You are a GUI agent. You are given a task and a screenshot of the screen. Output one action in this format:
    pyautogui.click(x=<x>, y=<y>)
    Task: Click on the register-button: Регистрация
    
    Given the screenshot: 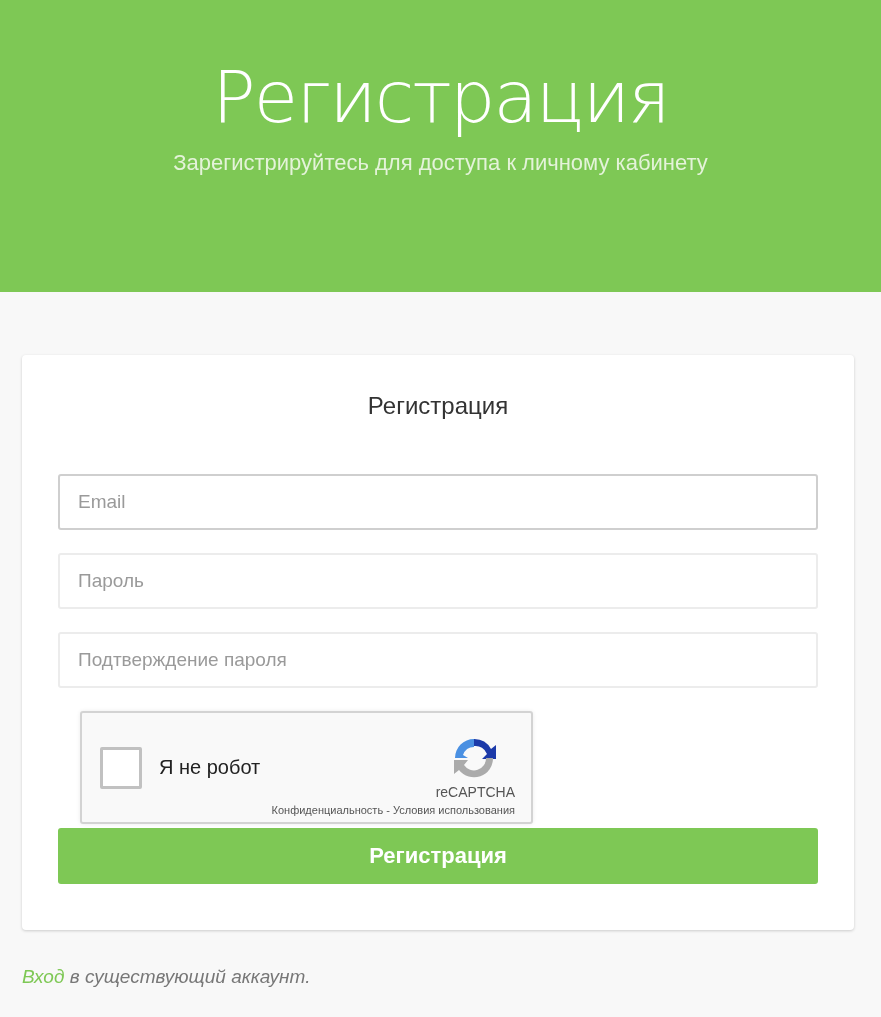 What is the action you would take?
    pyautogui.click(x=438, y=856)
    